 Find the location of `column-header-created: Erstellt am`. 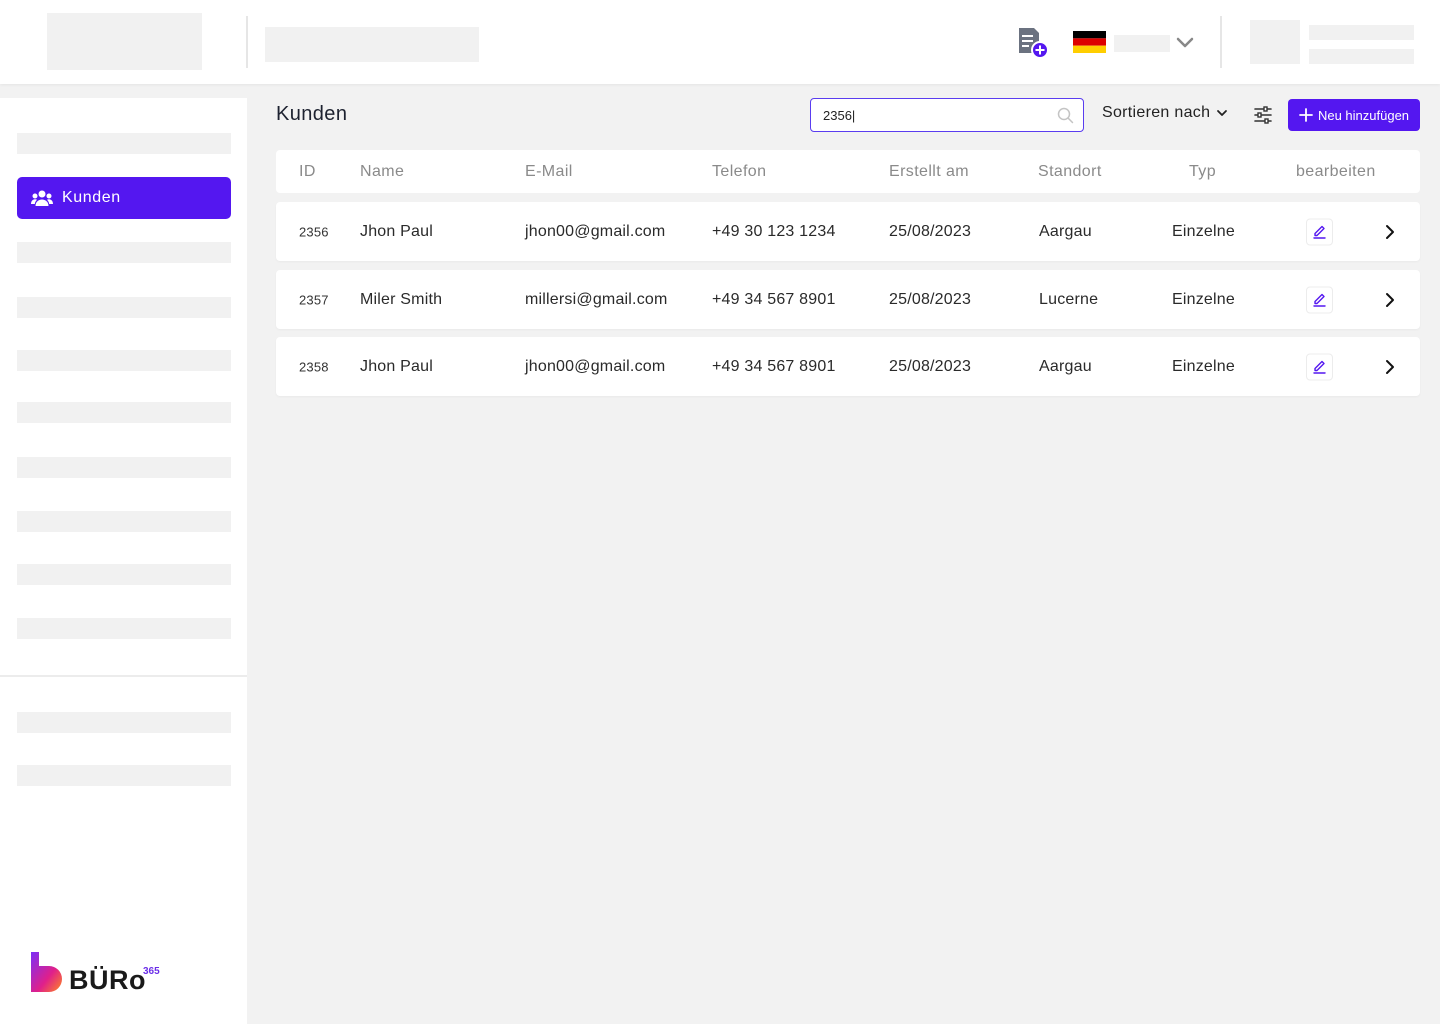

column-header-created: Erstellt am is located at coordinates (929, 171).